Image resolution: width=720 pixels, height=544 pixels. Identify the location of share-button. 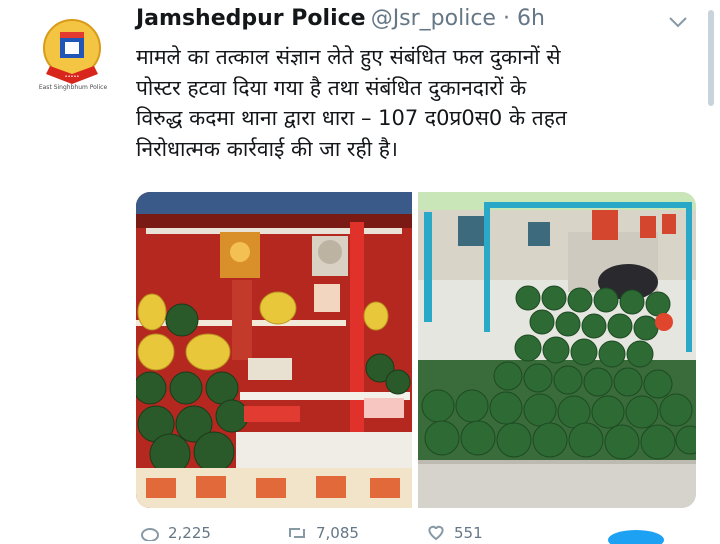
(636, 534).